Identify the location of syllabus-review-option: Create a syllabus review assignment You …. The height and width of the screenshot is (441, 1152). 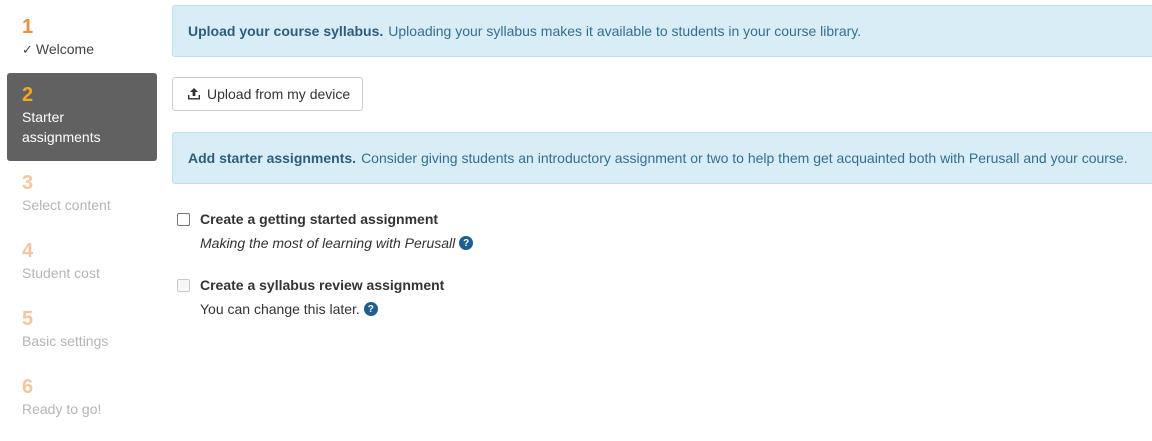
(662, 297).